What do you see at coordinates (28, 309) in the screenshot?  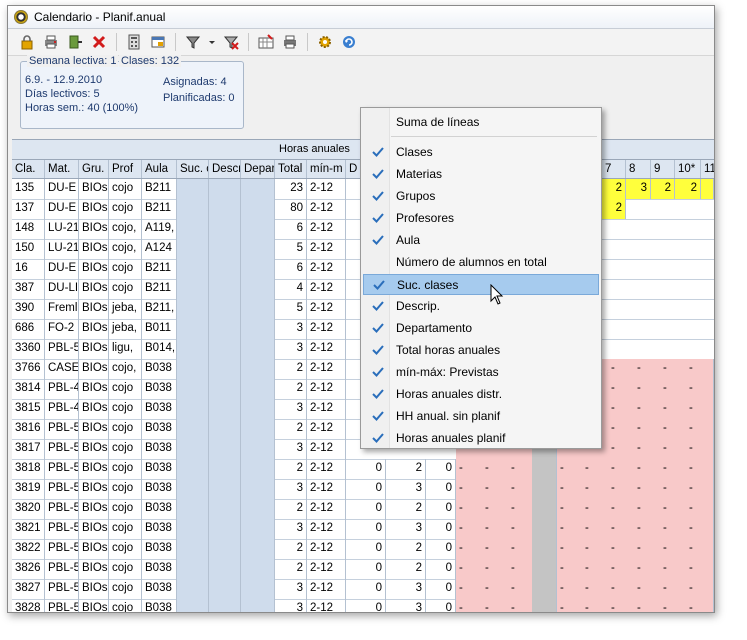 I see `cell-0: 390` at bounding box center [28, 309].